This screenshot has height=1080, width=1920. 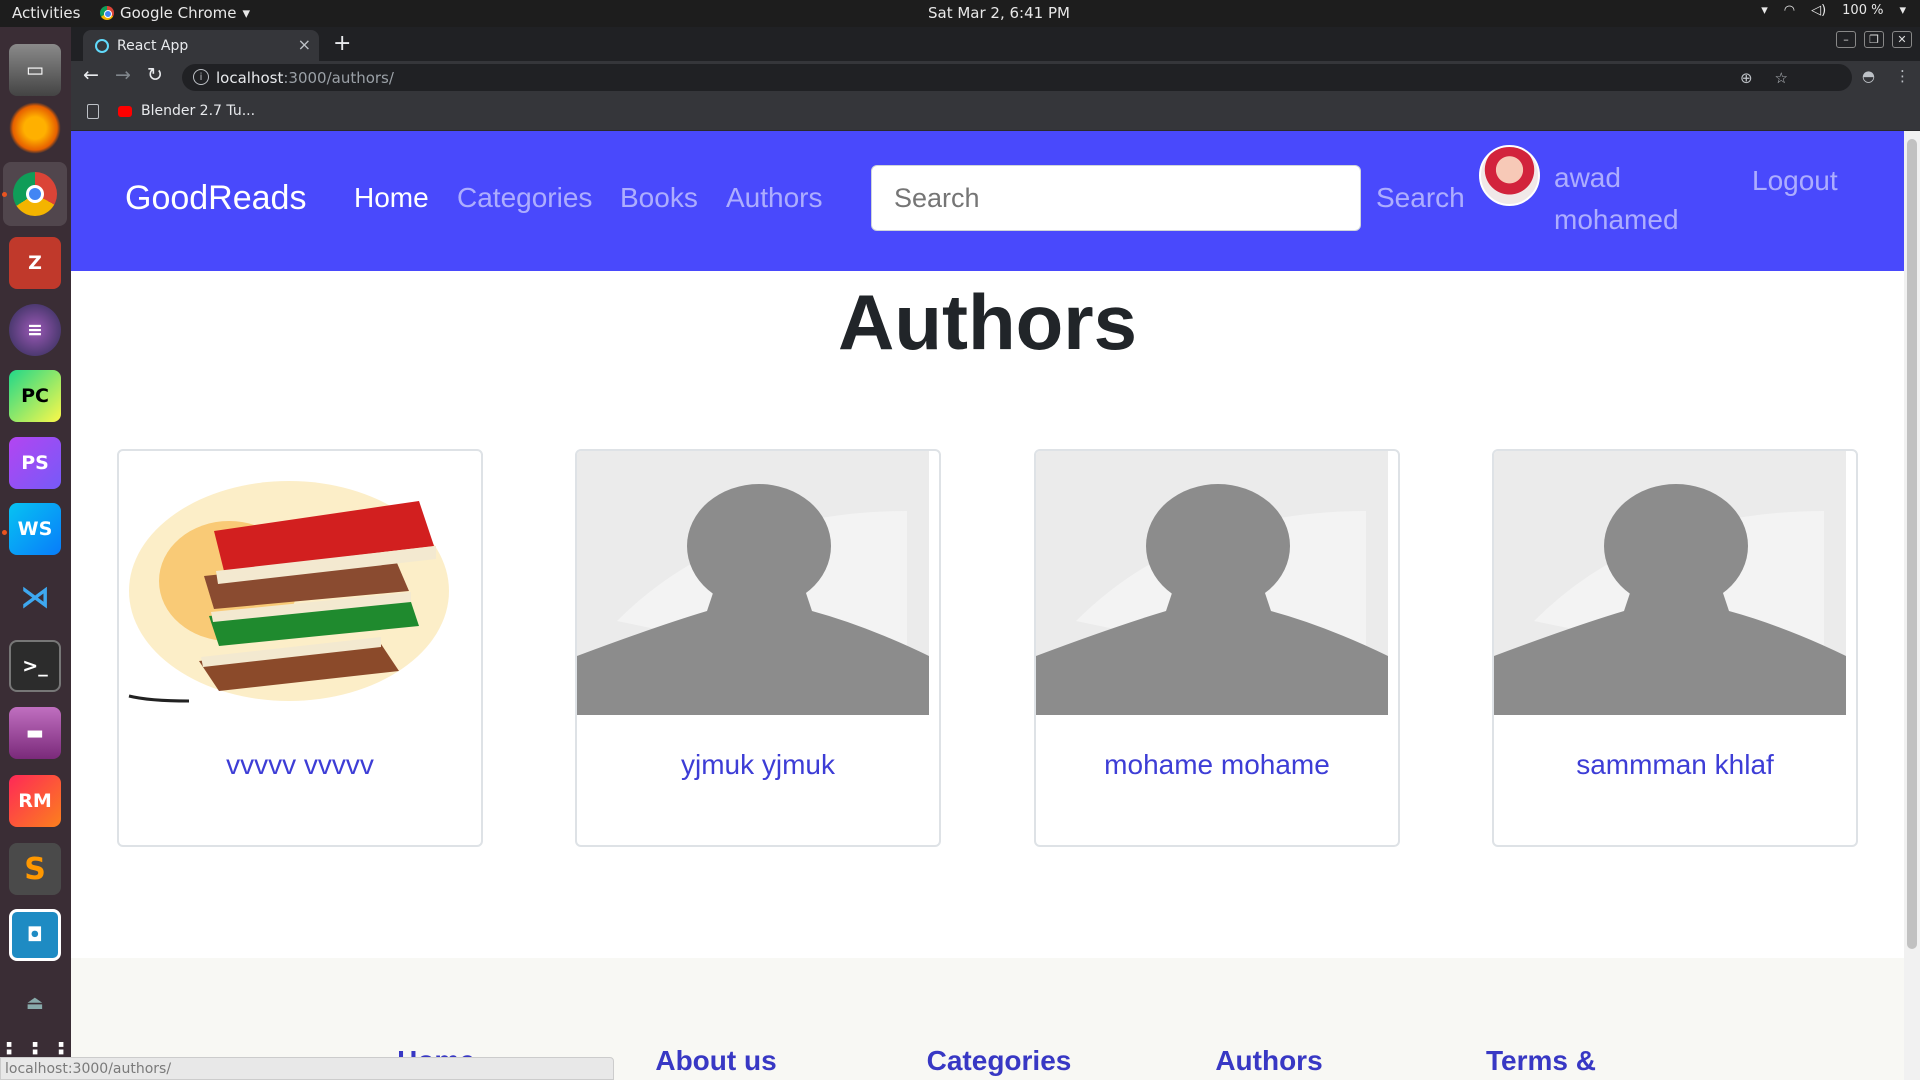 What do you see at coordinates (659, 198) in the screenshot?
I see `nav-books: Books` at bounding box center [659, 198].